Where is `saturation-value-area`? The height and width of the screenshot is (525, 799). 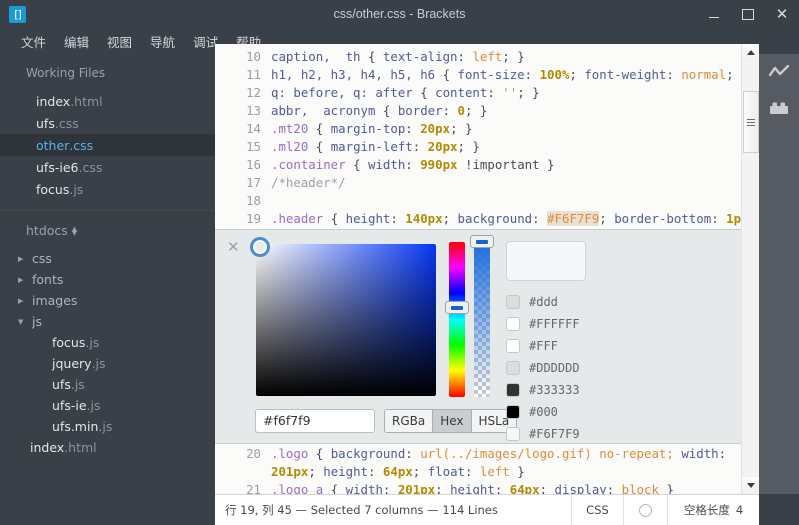 saturation-value-area is located at coordinates (346, 320).